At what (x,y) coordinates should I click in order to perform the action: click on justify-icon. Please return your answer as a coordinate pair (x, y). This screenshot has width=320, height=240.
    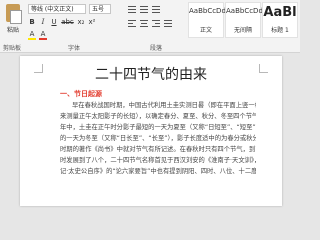
    Looking at the image, I should click on (168, 24).